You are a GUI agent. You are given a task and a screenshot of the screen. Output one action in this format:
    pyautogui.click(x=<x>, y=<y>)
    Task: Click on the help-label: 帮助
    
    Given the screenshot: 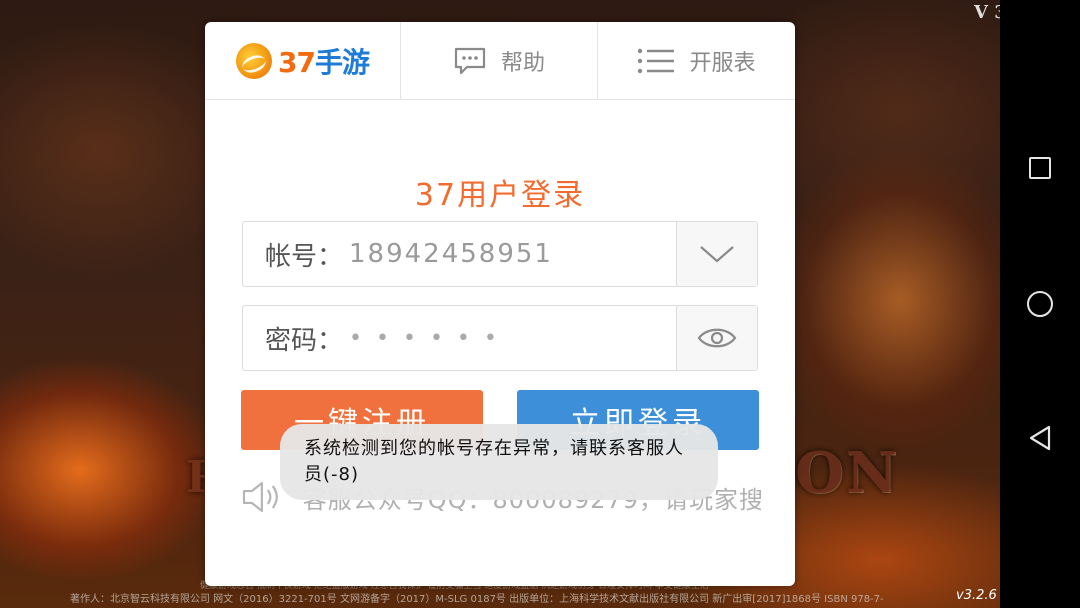 What is the action you would take?
    pyautogui.click(x=522, y=63)
    